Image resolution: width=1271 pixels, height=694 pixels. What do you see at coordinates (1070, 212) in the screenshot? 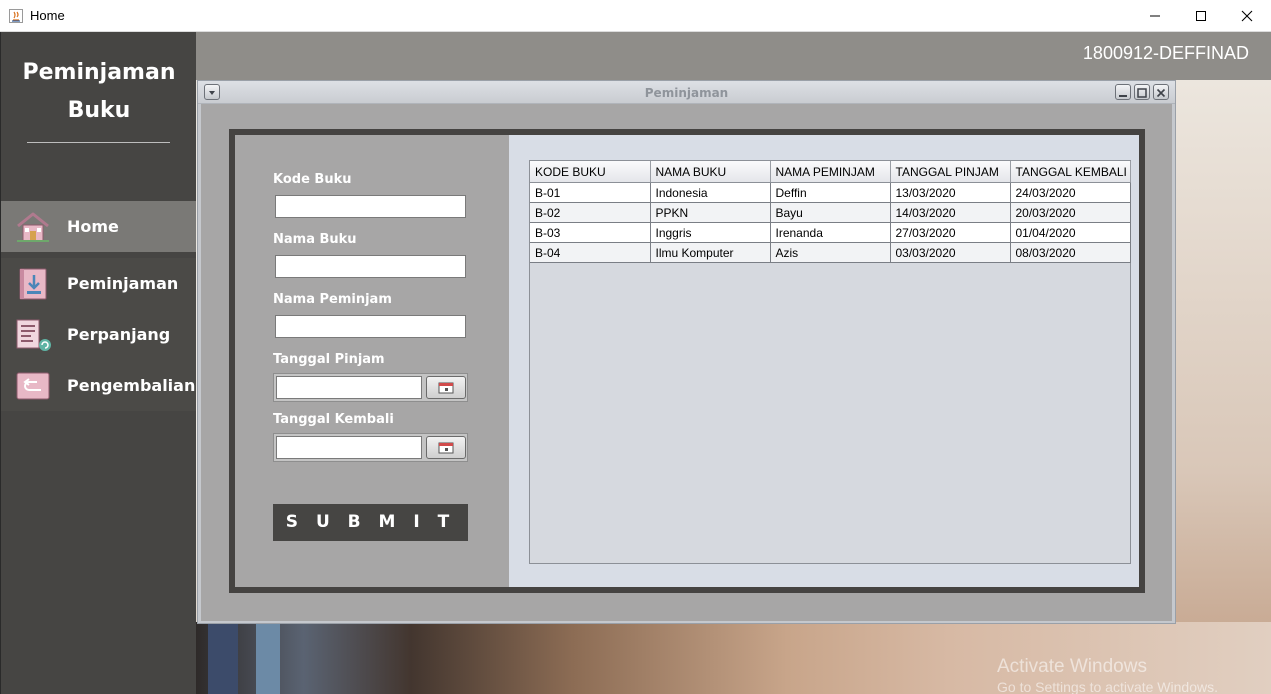
I see `table-cell: 20/03/2020` at bounding box center [1070, 212].